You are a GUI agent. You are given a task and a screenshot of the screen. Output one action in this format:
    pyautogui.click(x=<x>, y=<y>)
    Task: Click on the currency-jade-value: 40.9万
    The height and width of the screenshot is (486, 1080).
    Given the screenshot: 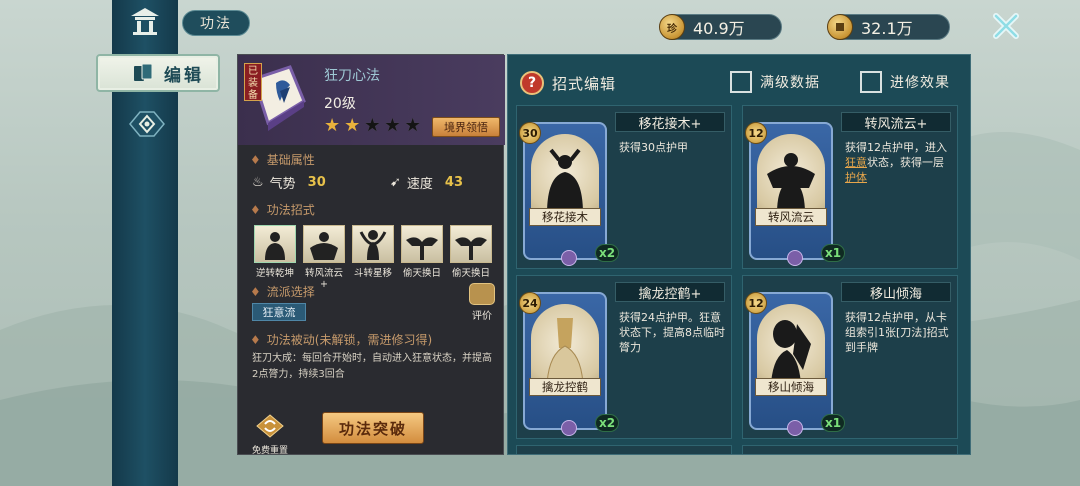 What is the action you would take?
    pyautogui.click(x=719, y=28)
    